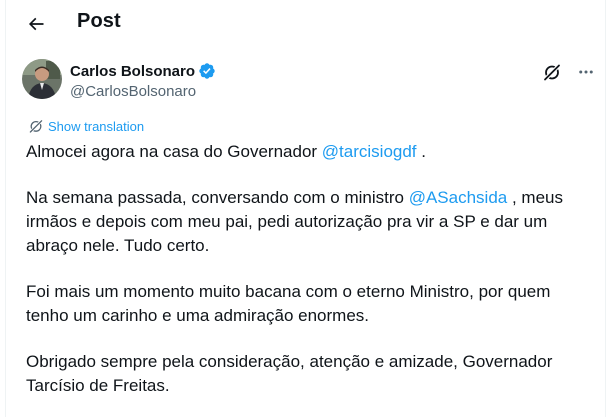  I want to click on post-author: Carlos Bolsonaro @CarlosBolsonaro, so click(309, 84).